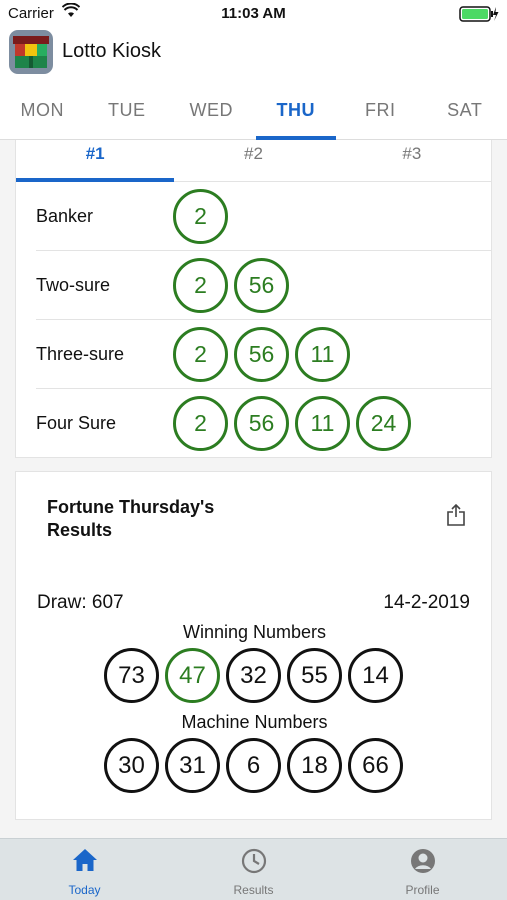 Image resolution: width=507 pixels, height=900 pixels. Describe the element at coordinates (314, 675) in the screenshot. I see `number-ball: 55` at that location.